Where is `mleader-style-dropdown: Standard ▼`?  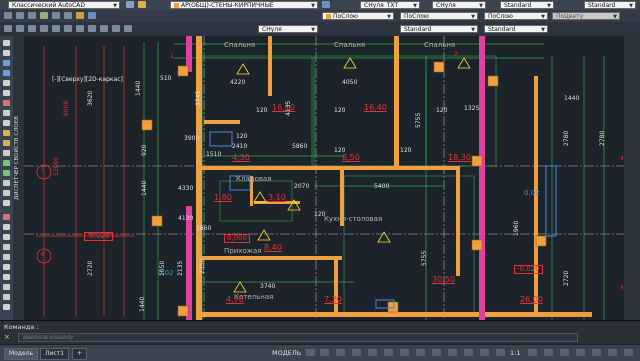 mleader-style-dropdown: Standard ▼ is located at coordinates (610, 5).